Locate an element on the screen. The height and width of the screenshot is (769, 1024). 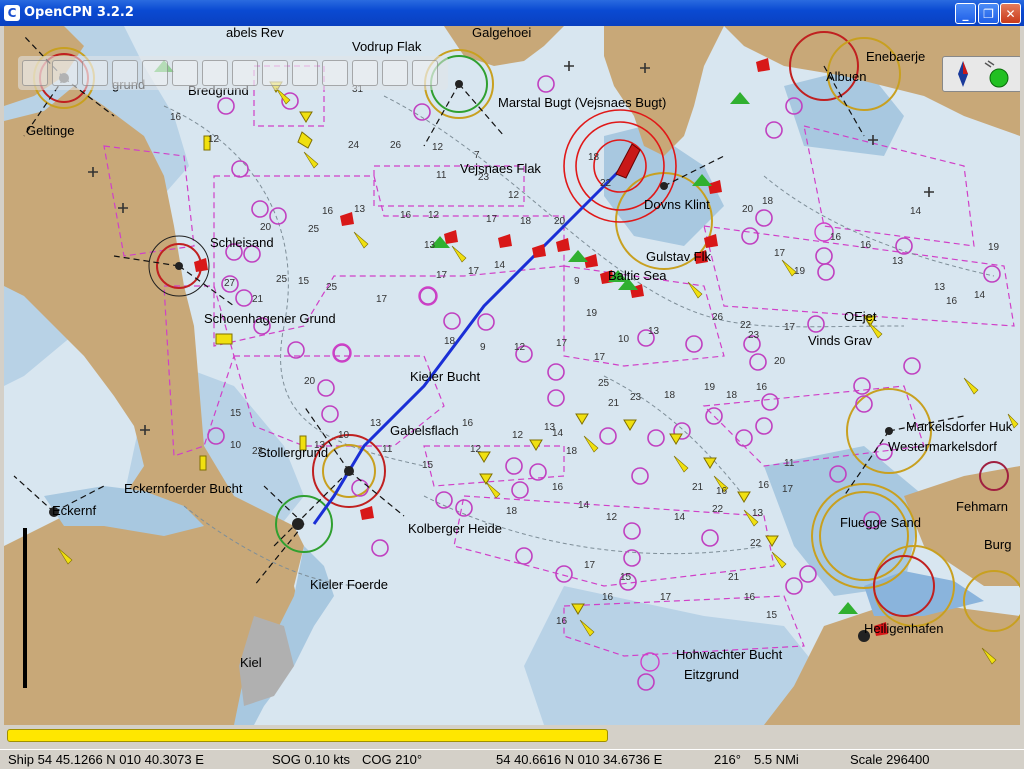
depth-sounding: 14 is located at coordinates (980, 295).